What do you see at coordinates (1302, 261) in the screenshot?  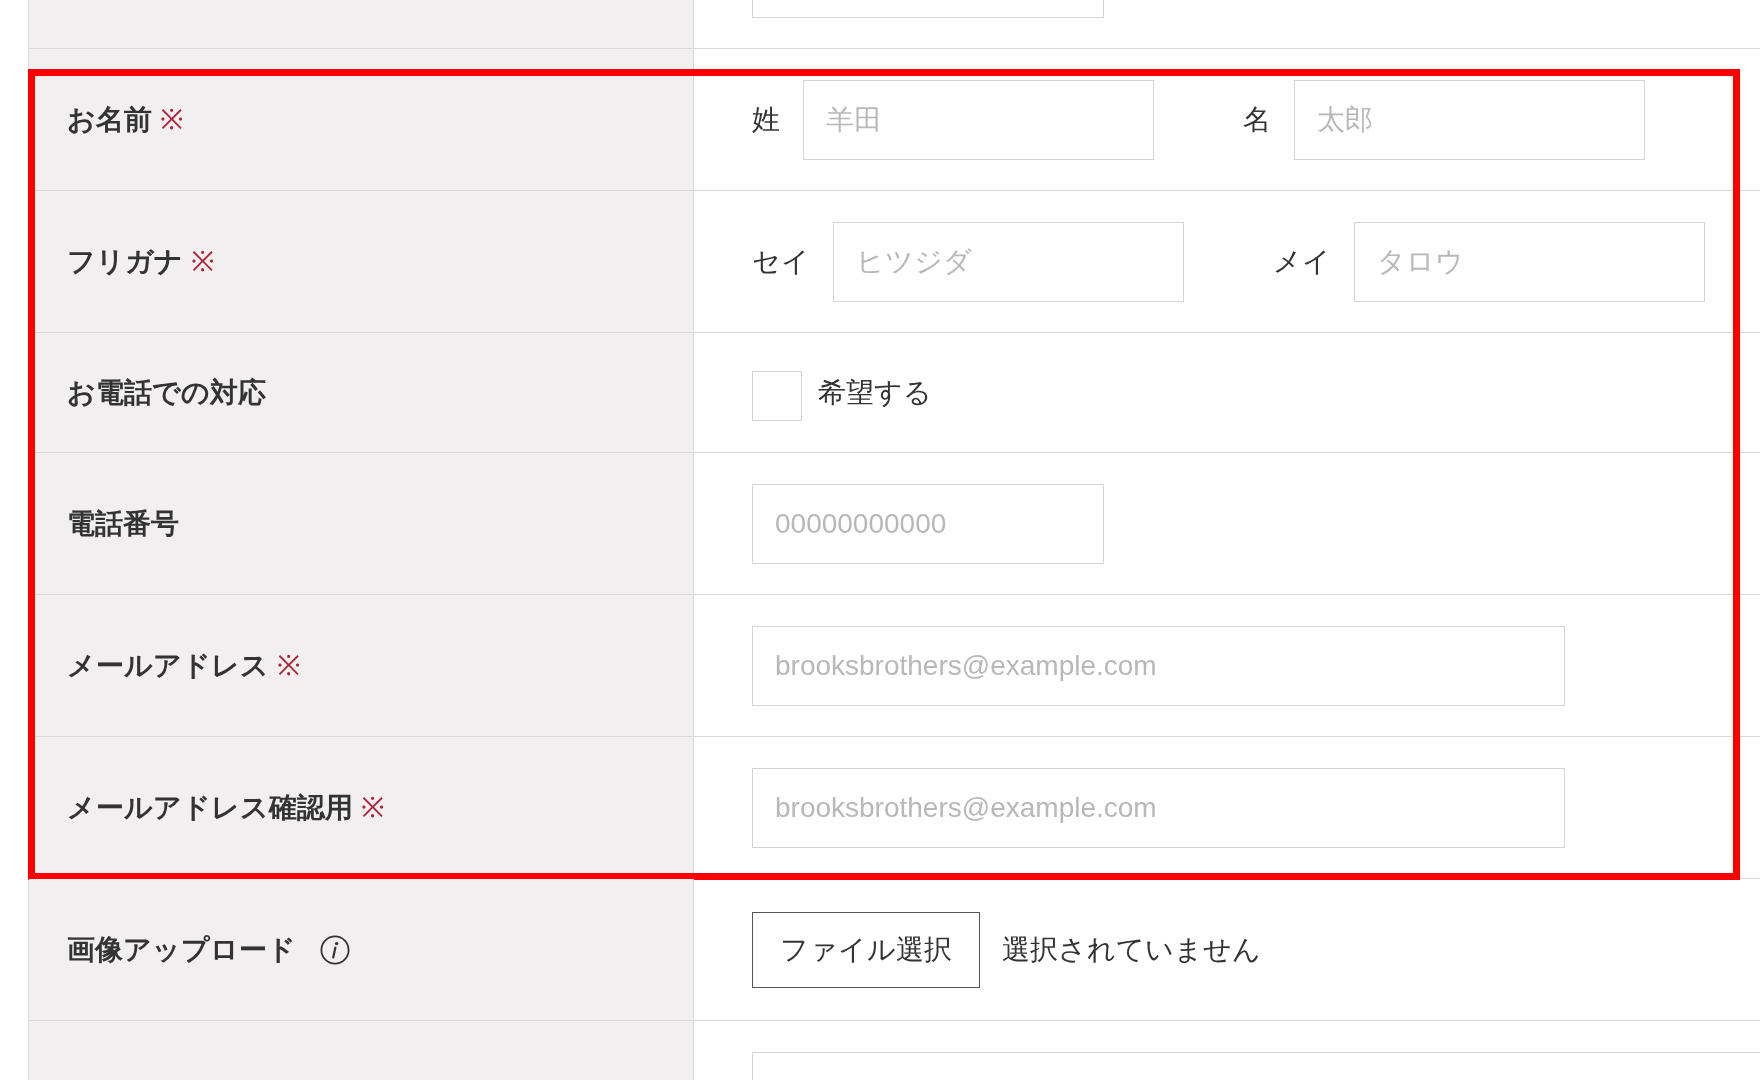 I see `field-label: メイ` at bounding box center [1302, 261].